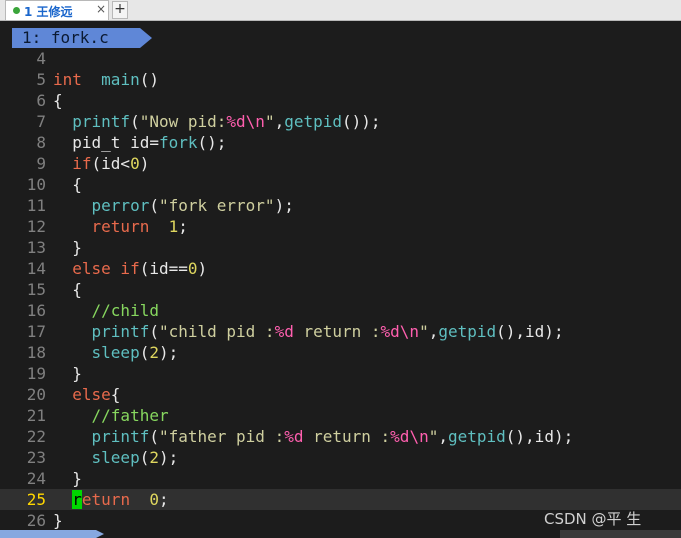  What do you see at coordinates (86, 394) in the screenshot?
I see `code-text: else{` at bounding box center [86, 394].